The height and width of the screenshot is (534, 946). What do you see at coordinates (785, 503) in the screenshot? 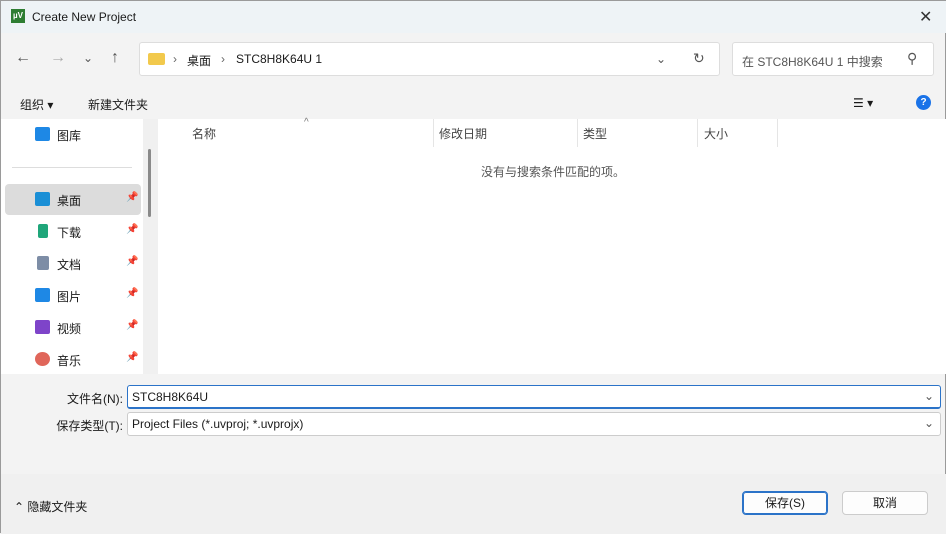
I see `save-button: 保存(S)` at bounding box center [785, 503].